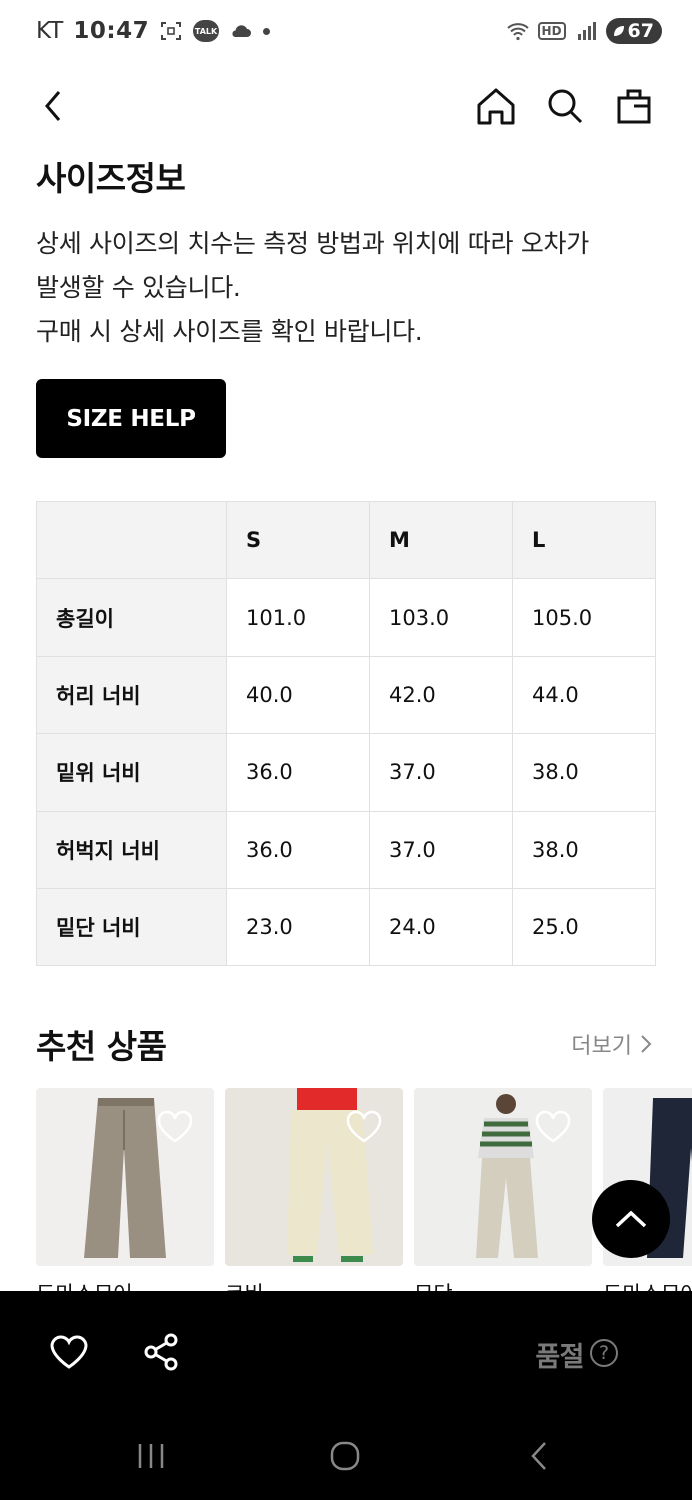 The height and width of the screenshot is (1500, 692). Describe the element at coordinates (346, 106) in the screenshot. I see `top-nav` at that location.